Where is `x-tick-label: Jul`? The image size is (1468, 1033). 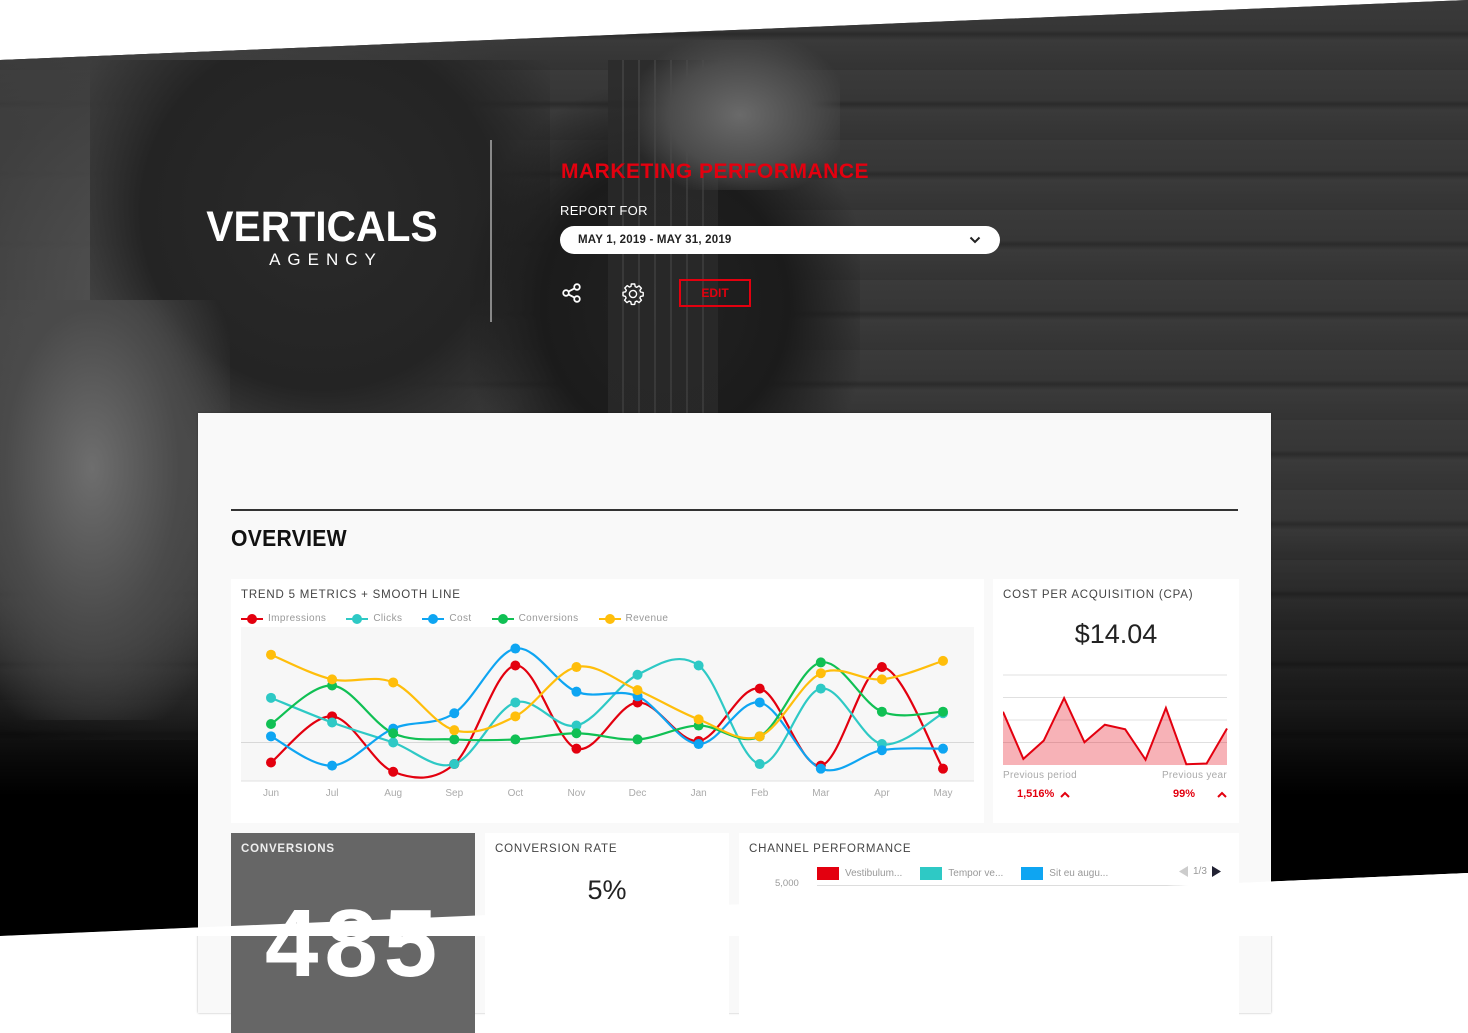 x-tick-label: Jul is located at coordinates (332, 793).